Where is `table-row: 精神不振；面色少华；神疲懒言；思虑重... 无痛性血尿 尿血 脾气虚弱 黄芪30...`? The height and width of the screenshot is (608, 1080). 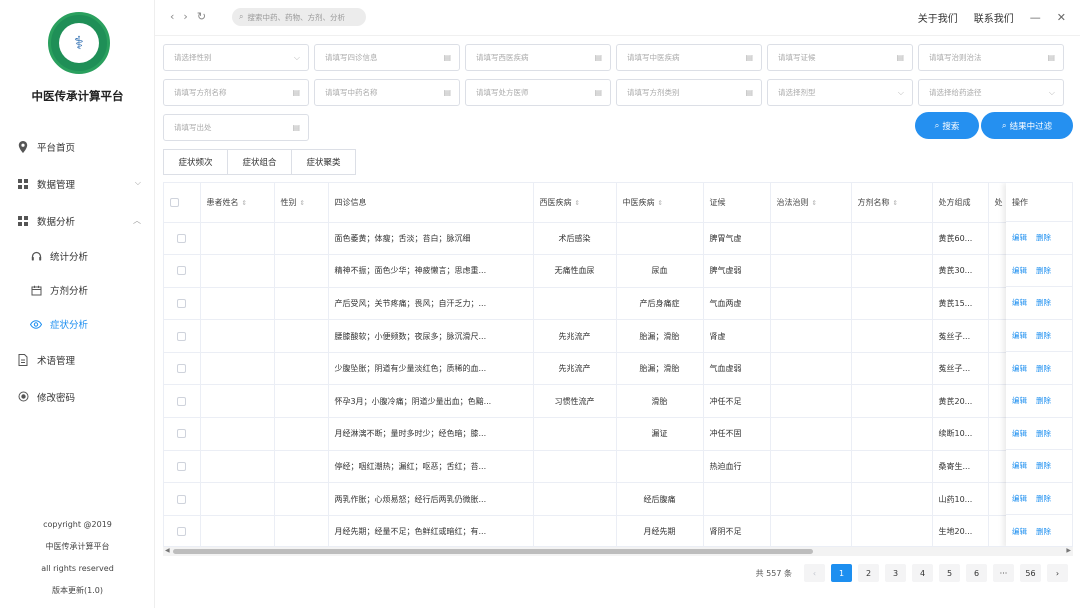
table-row: 精神不振；面色少华；神疲懒言；思虑重... 无痛性血尿 尿血 脾气虚弱 黄芪30... is located at coordinates (618, 271).